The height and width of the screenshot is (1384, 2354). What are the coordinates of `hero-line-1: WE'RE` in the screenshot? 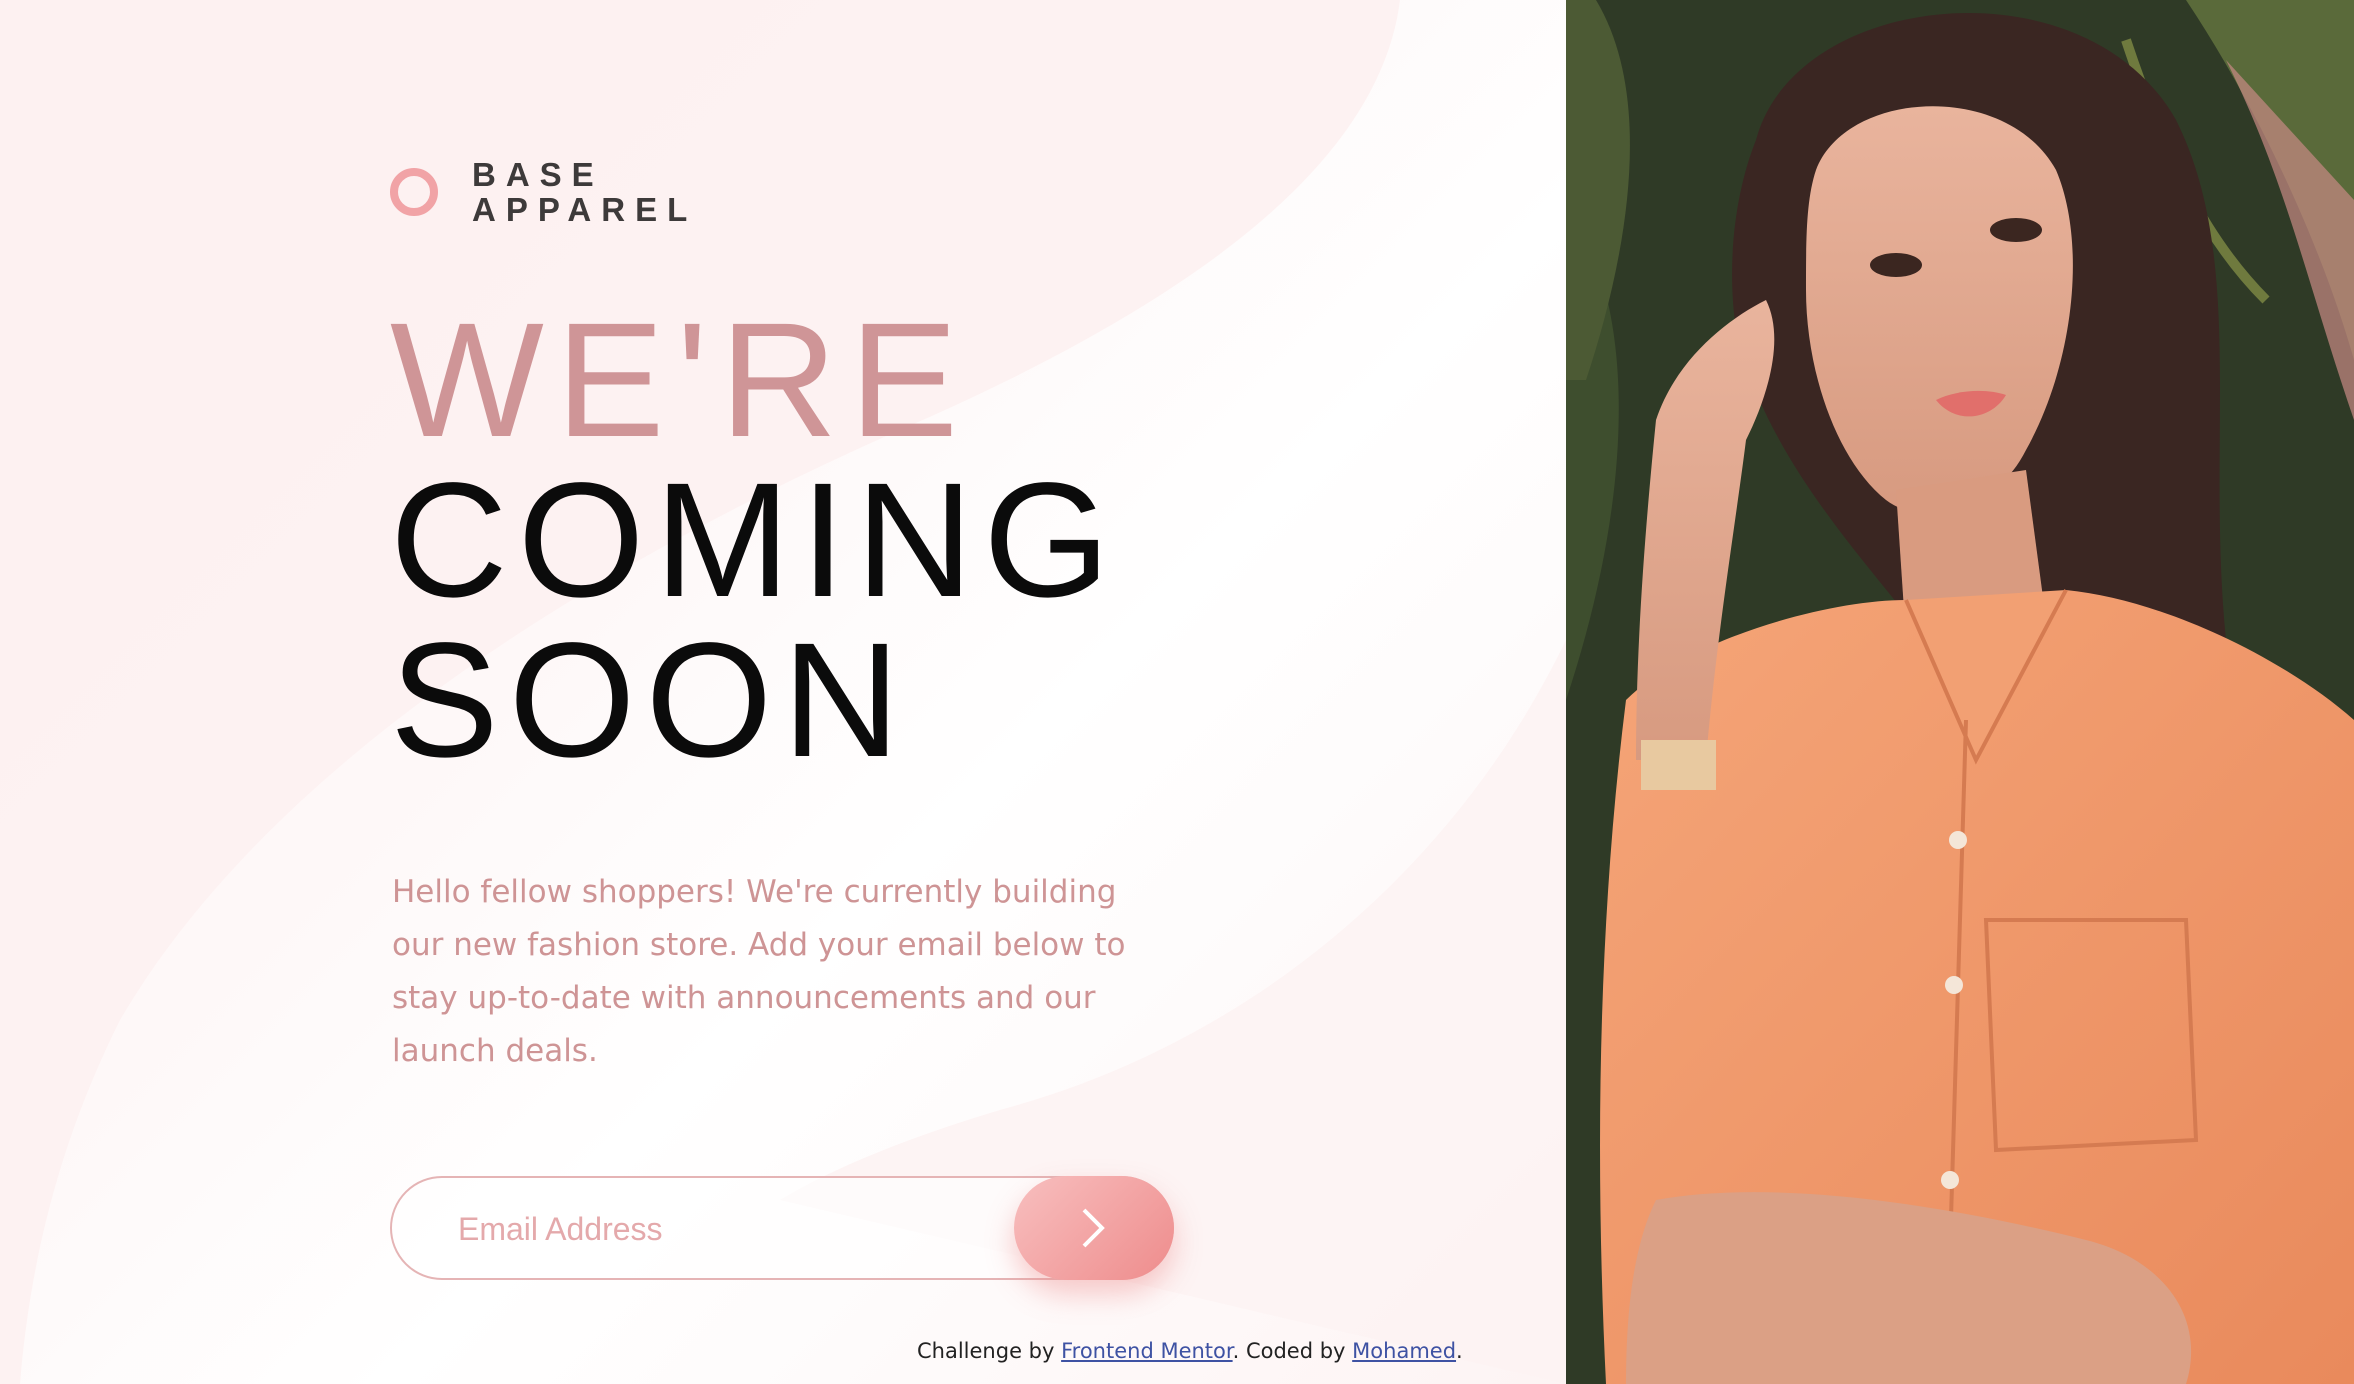 It's located at (680, 379).